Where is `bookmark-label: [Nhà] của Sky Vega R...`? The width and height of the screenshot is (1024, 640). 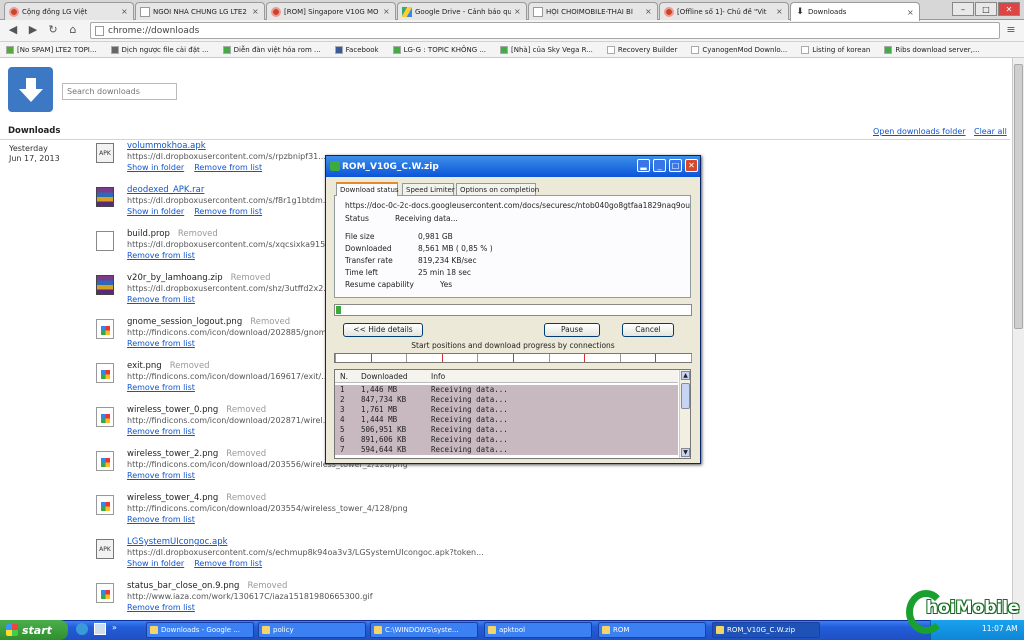 bookmark-label: [Nhà] của Sky Vega R... is located at coordinates (552, 49).